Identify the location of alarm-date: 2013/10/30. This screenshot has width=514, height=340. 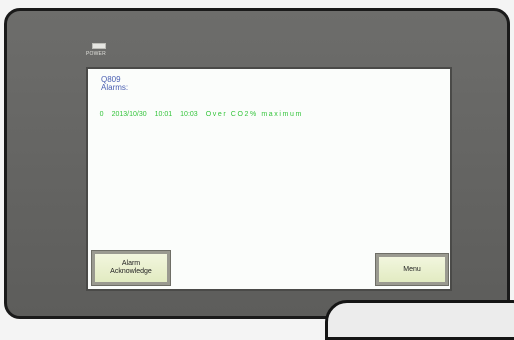
(129, 114).